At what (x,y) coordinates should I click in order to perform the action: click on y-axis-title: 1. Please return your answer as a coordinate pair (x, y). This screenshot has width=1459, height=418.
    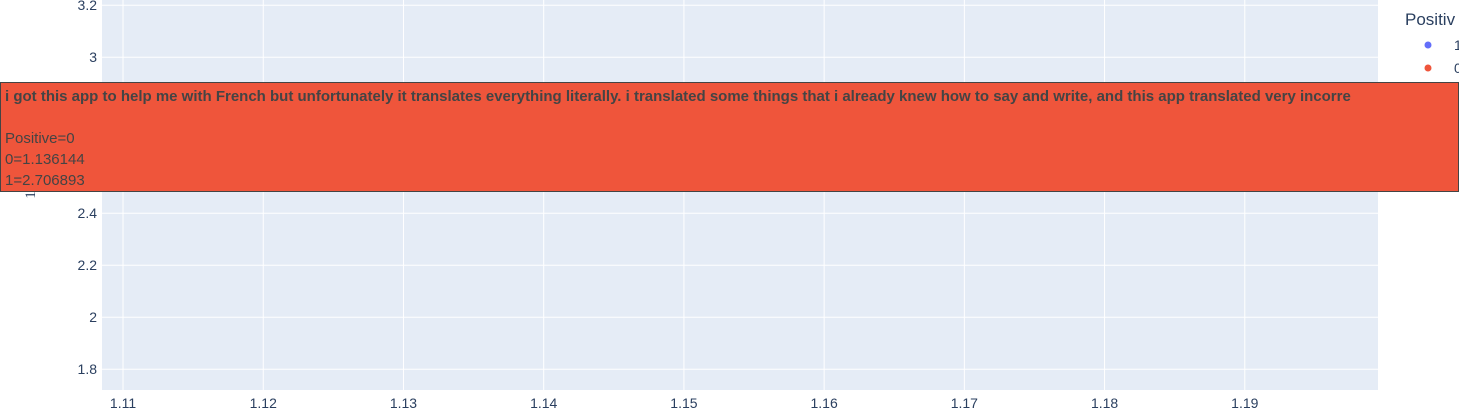
    Looking at the image, I should click on (31, 195).